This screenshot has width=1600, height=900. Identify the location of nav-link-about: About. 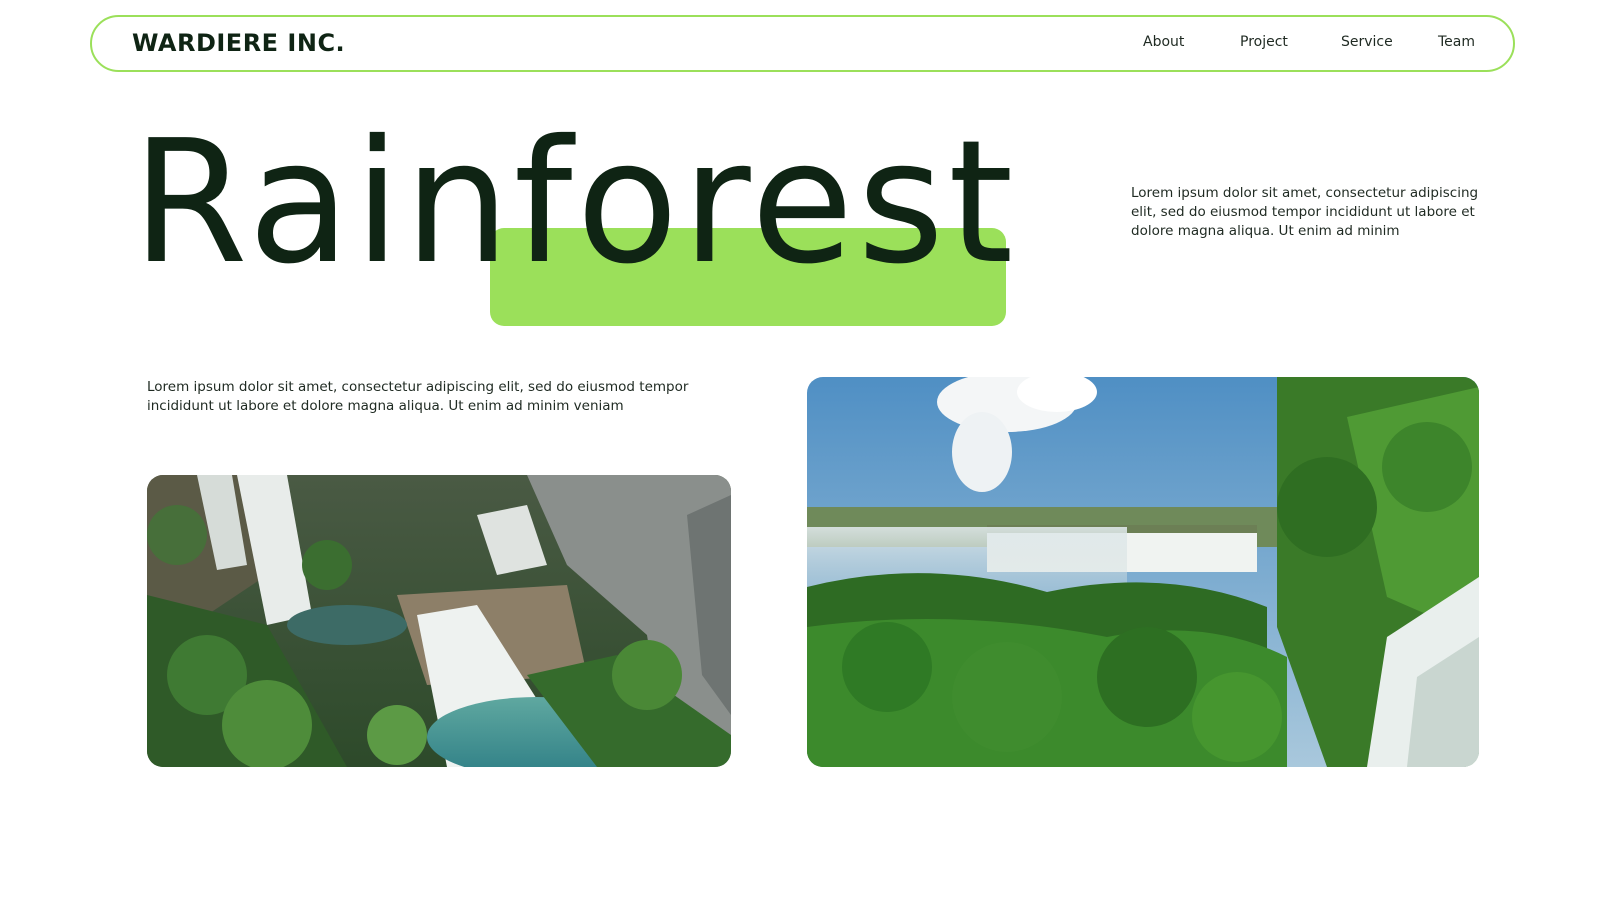
(1163, 42).